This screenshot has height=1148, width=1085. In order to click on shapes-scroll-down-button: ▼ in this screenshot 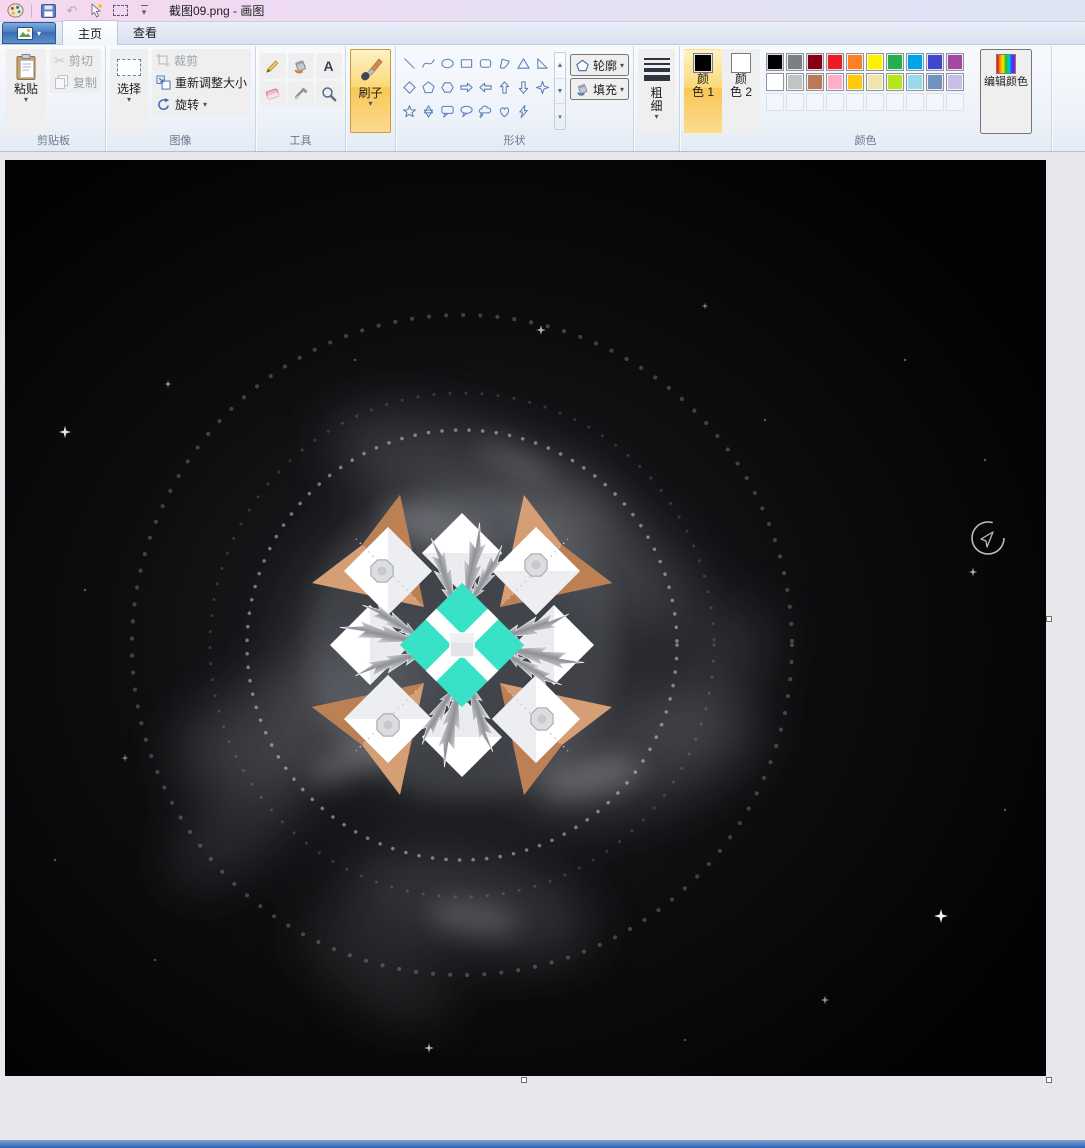, I will do `click(560, 92)`.